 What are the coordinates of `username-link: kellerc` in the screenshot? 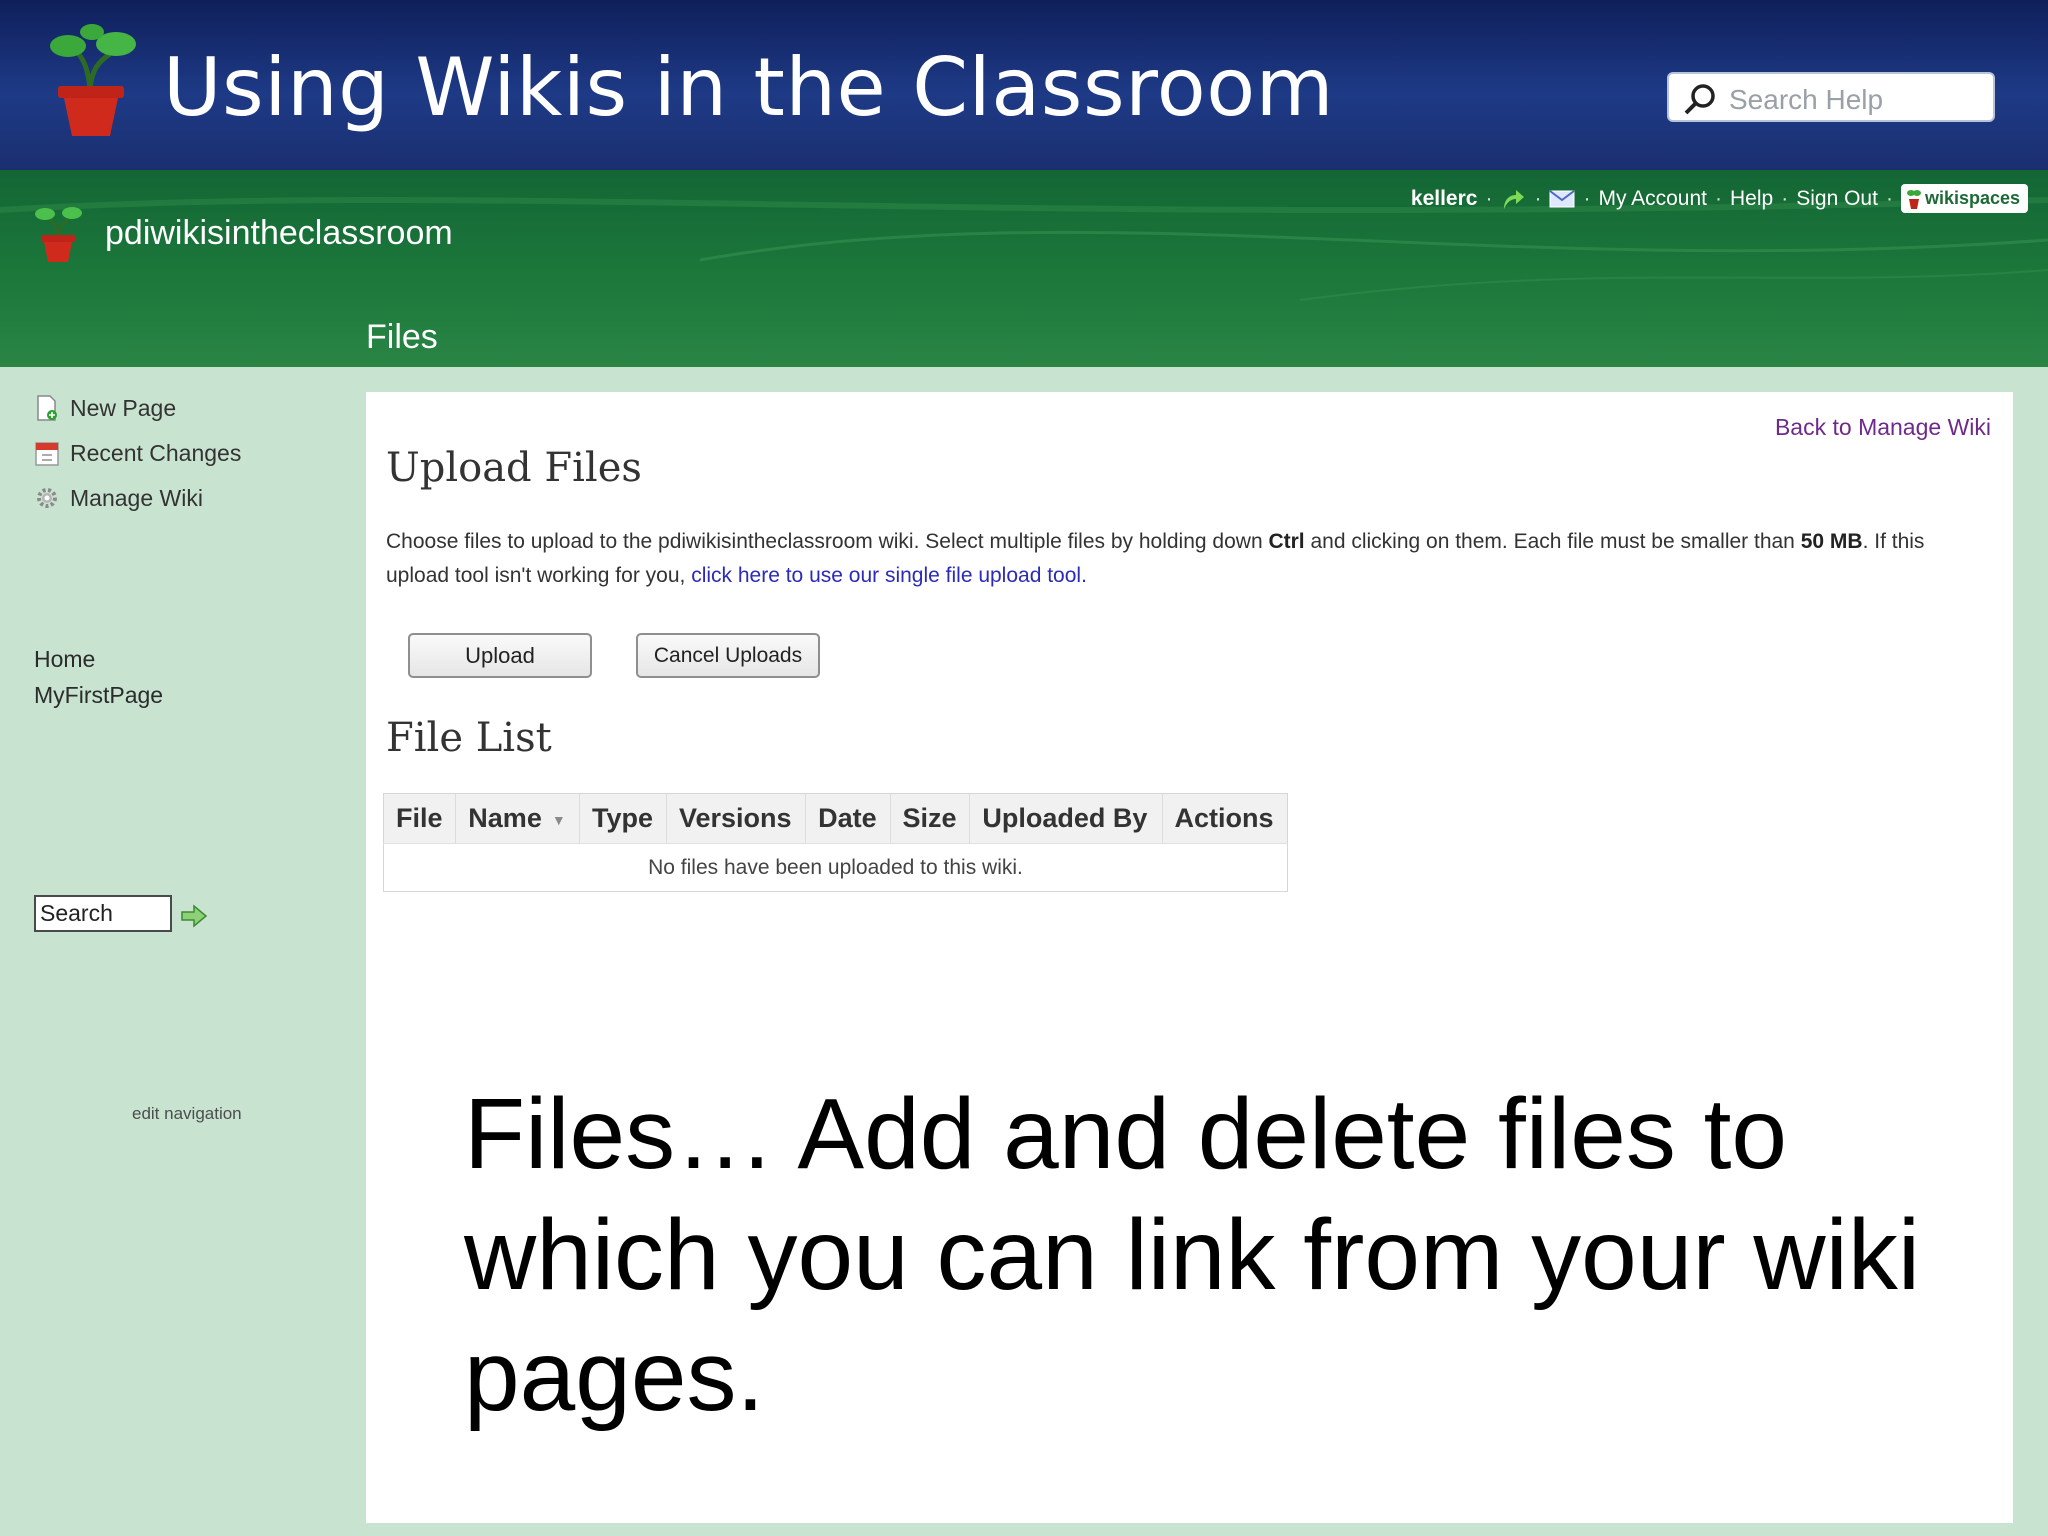 It's located at (1444, 199).